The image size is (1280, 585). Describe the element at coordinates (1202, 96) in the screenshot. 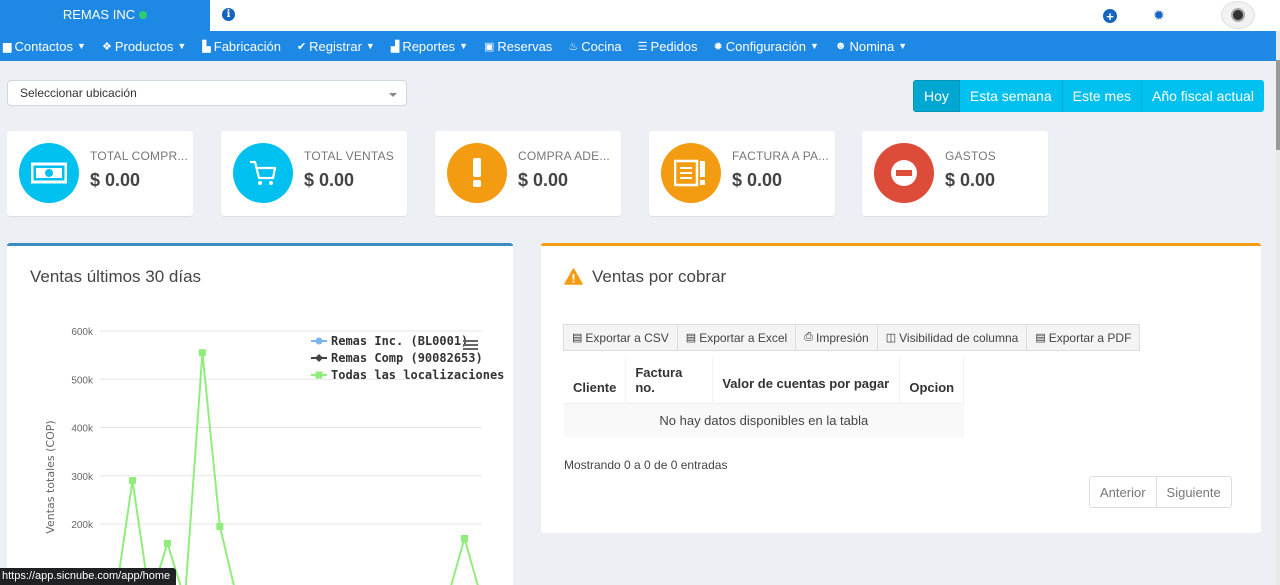

I see `date-fiscal-year-button: Año fiscal actual` at that location.